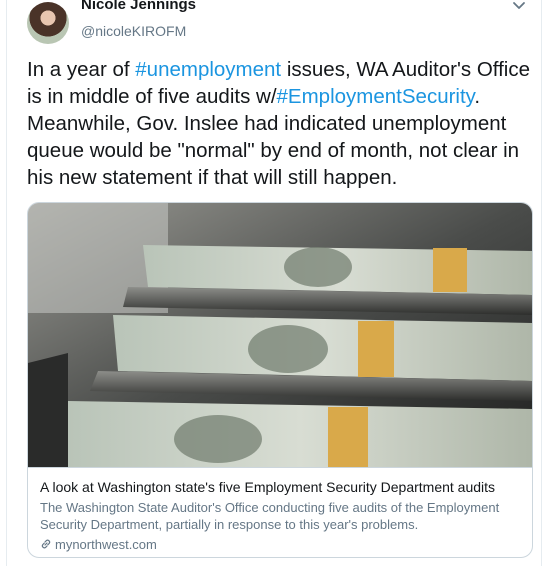 This screenshot has height=566, width=560. What do you see at coordinates (46, 544) in the screenshot?
I see `link-icon` at bounding box center [46, 544].